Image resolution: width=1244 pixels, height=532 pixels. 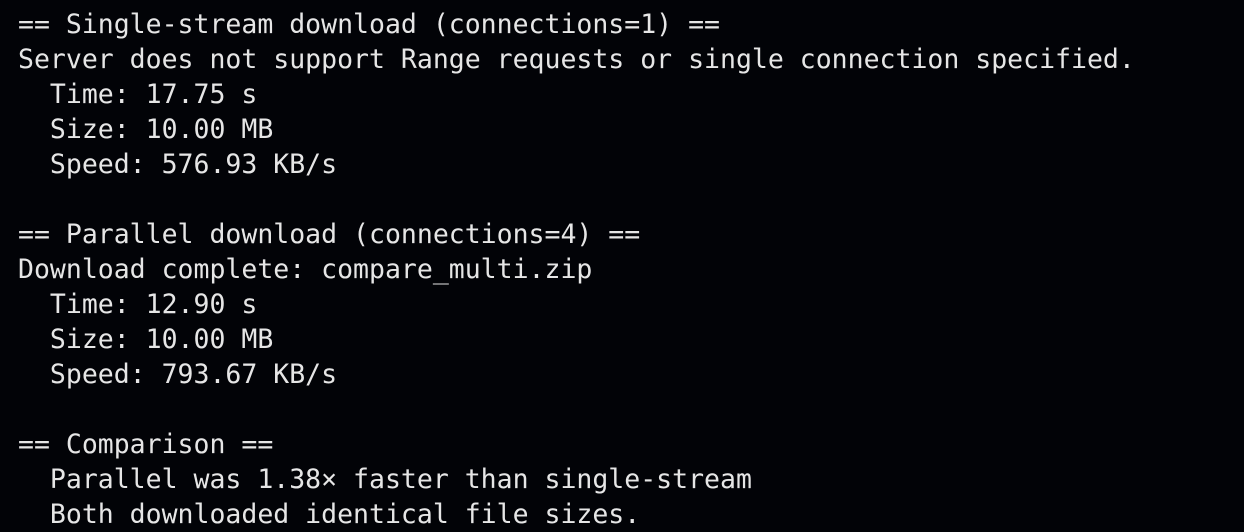 I want to click on comparison-size-check: Both downloaded identical file sizes., so click(x=329, y=514).